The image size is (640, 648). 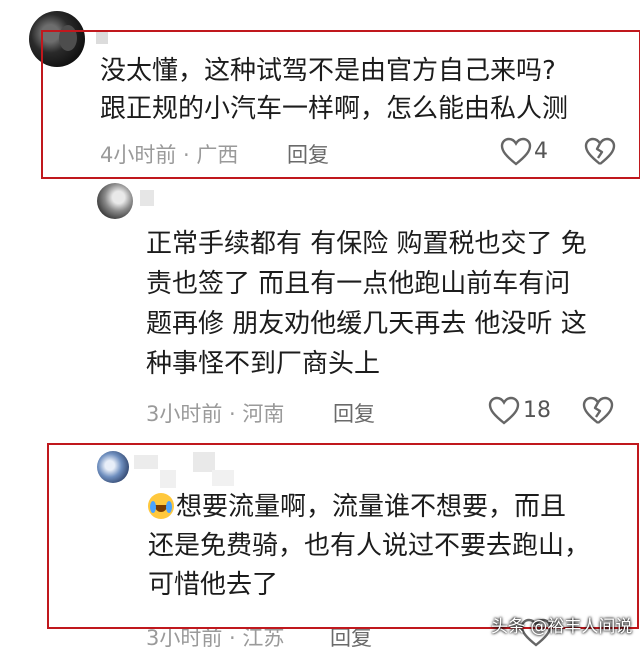 What do you see at coordinates (161, 506) in the screenshot?
I see `crying-laughing-emoji-icon` at bounding box center [161, 506].